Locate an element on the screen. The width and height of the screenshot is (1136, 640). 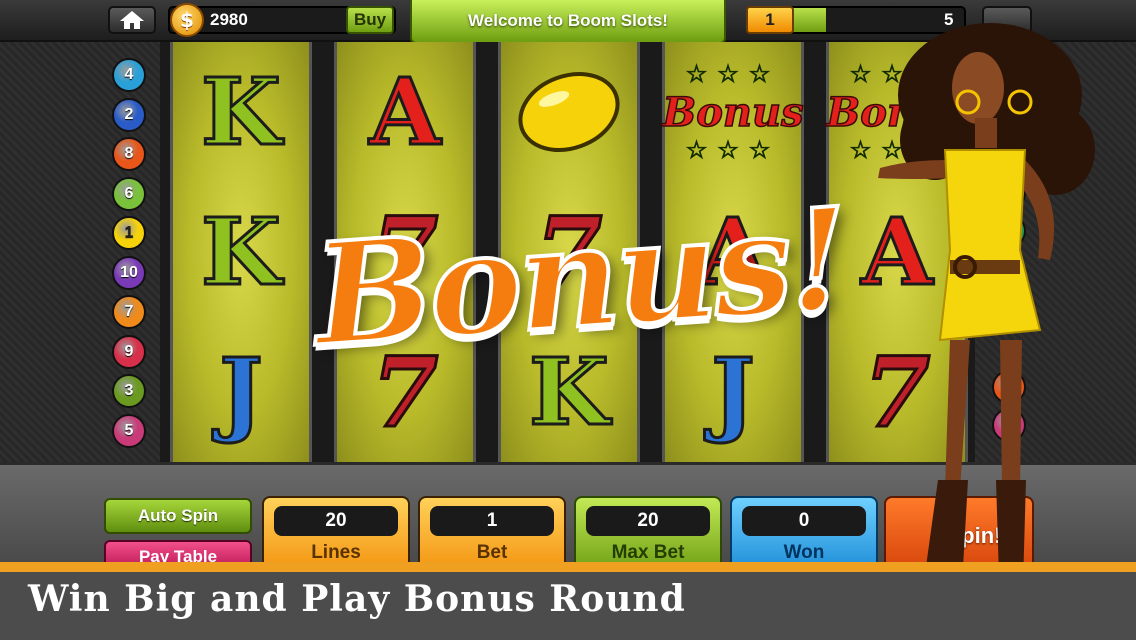
payline-indicator: 5 is located at coordinates (129, 430).